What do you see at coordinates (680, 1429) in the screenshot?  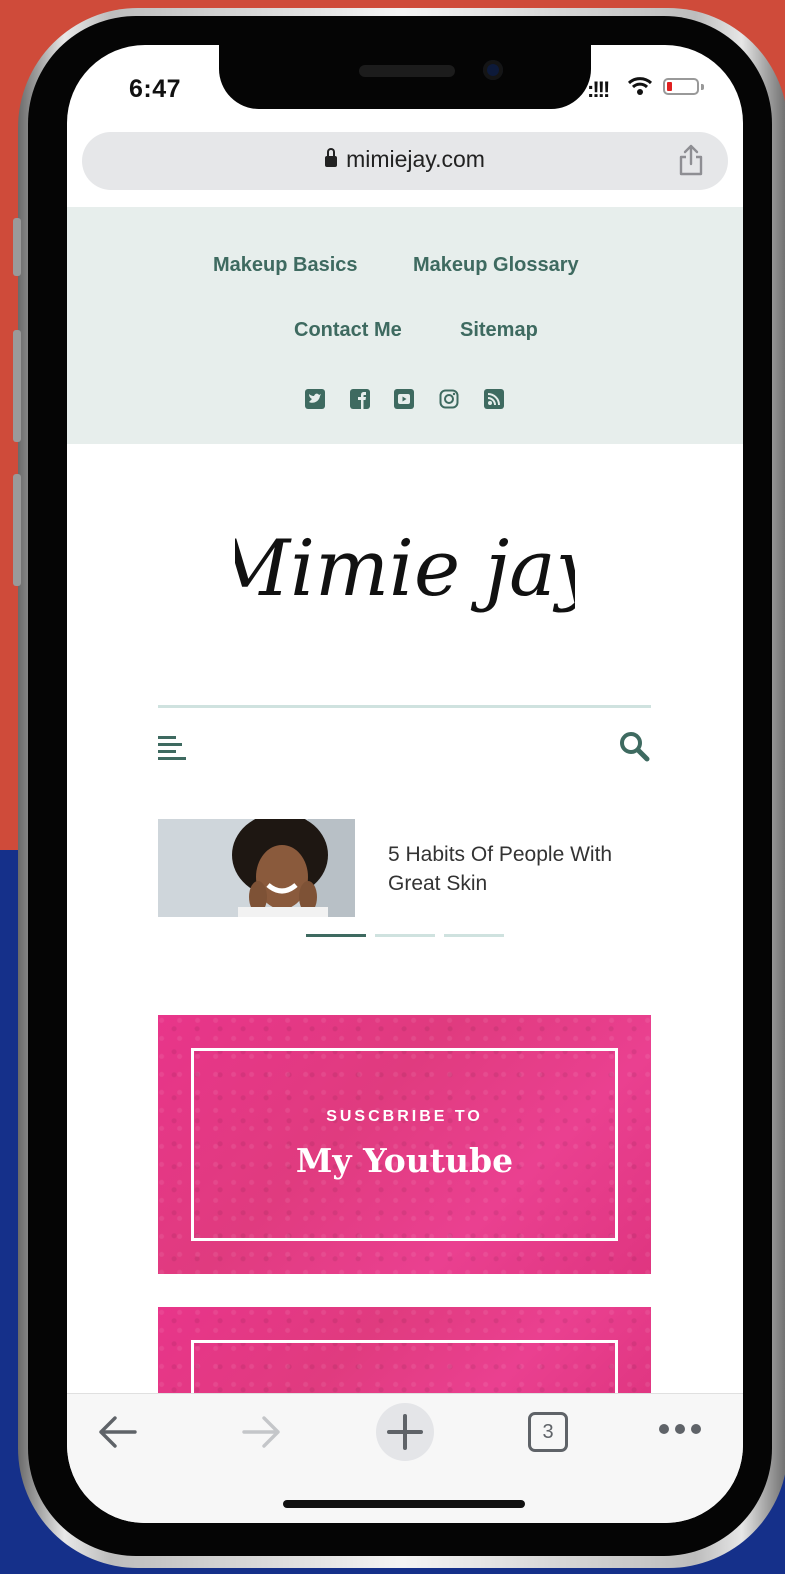 I see `more-options-icon` at bounding box center [680, 1429].